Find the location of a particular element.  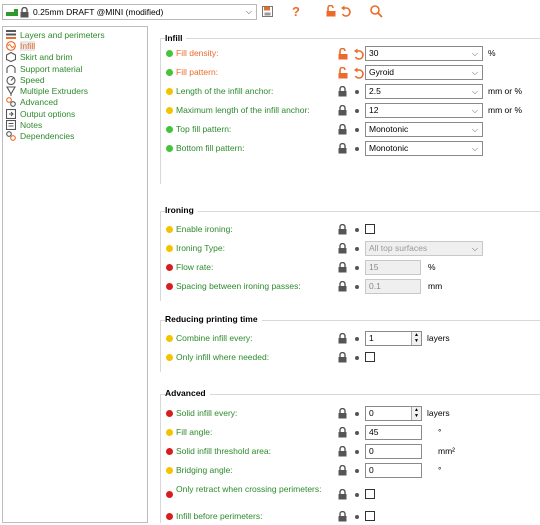

sidebar-item-dependencies: Dependencies is located at coordinates (75, 136).